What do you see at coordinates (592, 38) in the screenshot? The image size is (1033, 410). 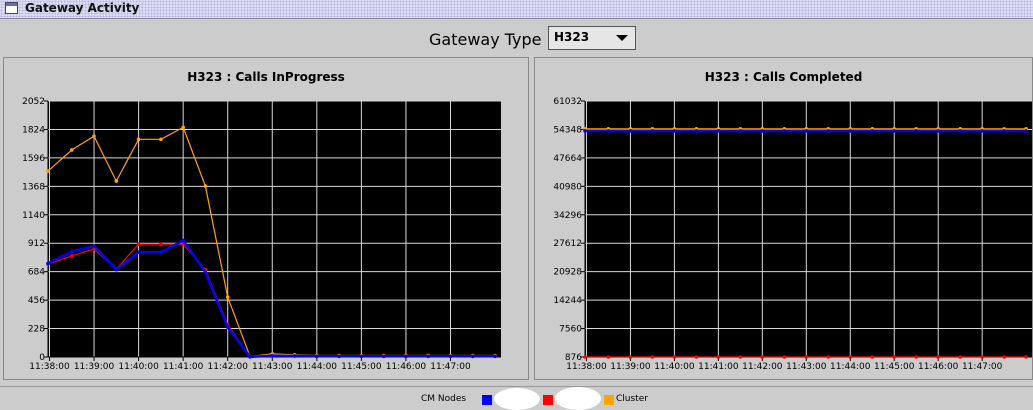 I see `gateway-type-dropdown: H323` at bounding box center [592, 38].